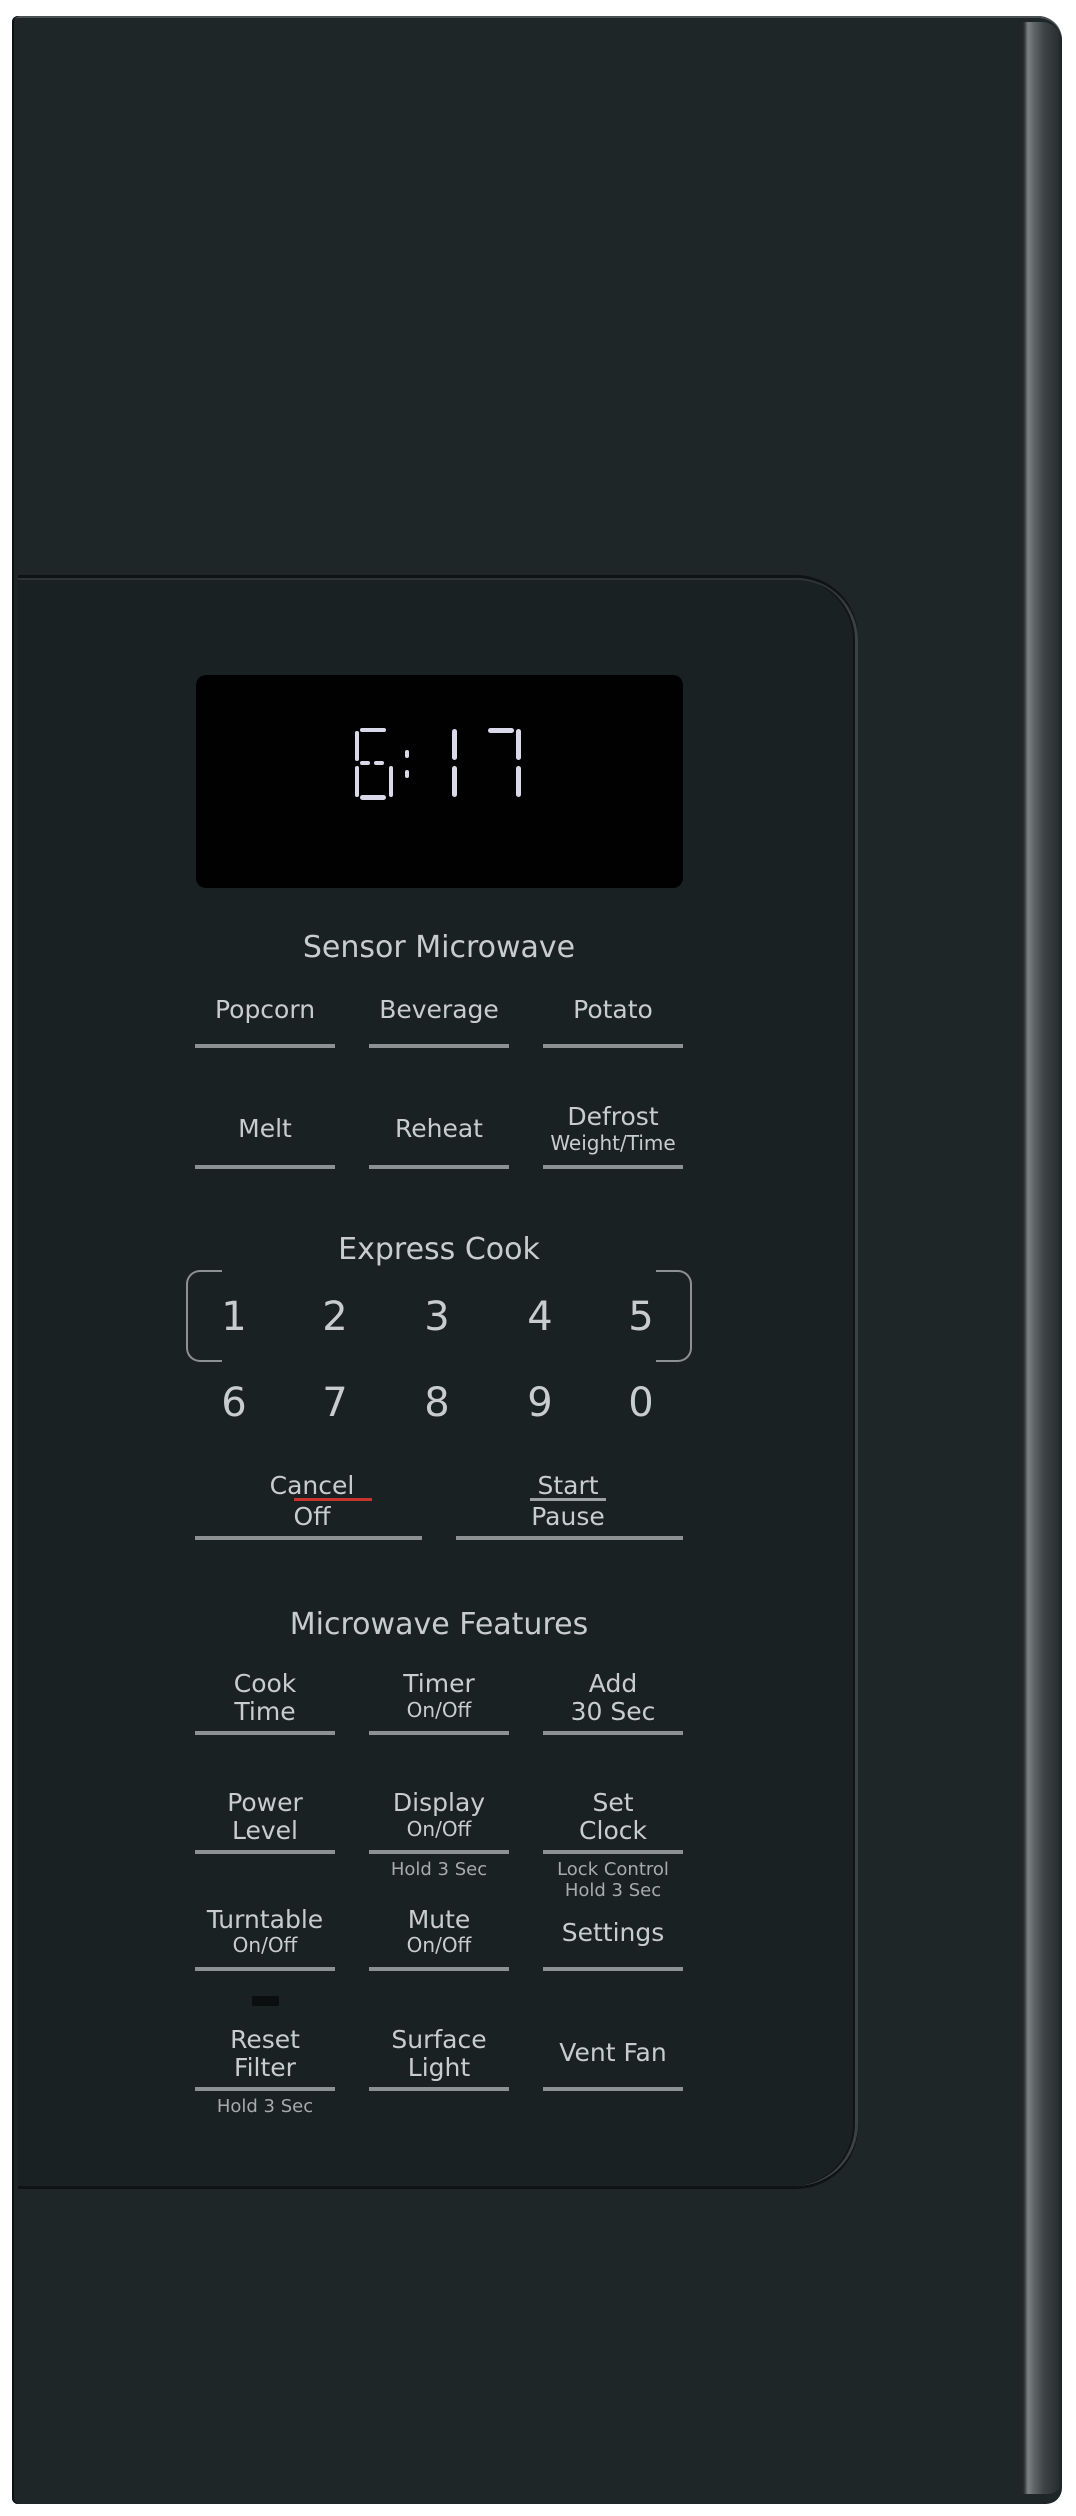 The image size is (1076, 2516). What do you see at coordinates (439, 2039) in the screenshot?
I see `surface-label: Surface` at bounding box center [439, 2039].